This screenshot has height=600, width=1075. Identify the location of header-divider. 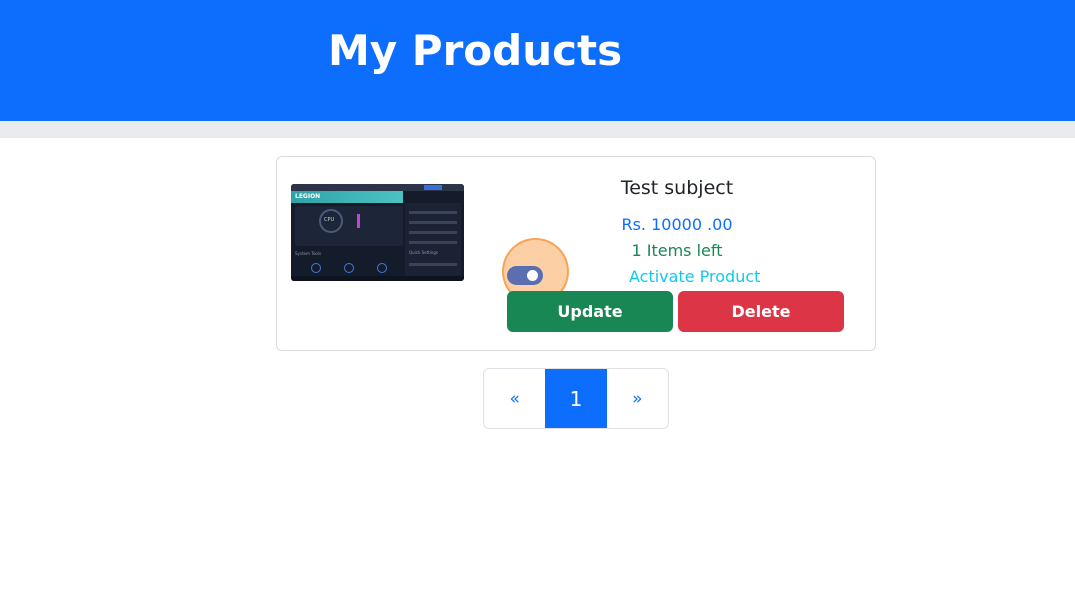
(537, 129).